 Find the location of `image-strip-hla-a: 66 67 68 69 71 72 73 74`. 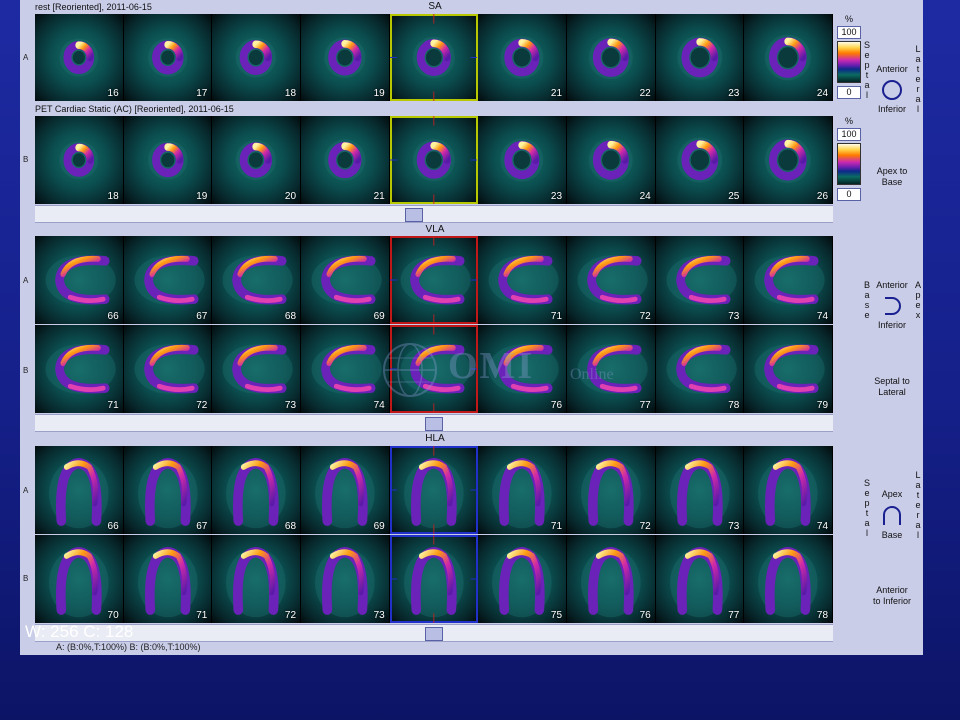

image-strip-hla-a: 66 67 68 69 71 72 73 74 is located at coordinates (434, 490).